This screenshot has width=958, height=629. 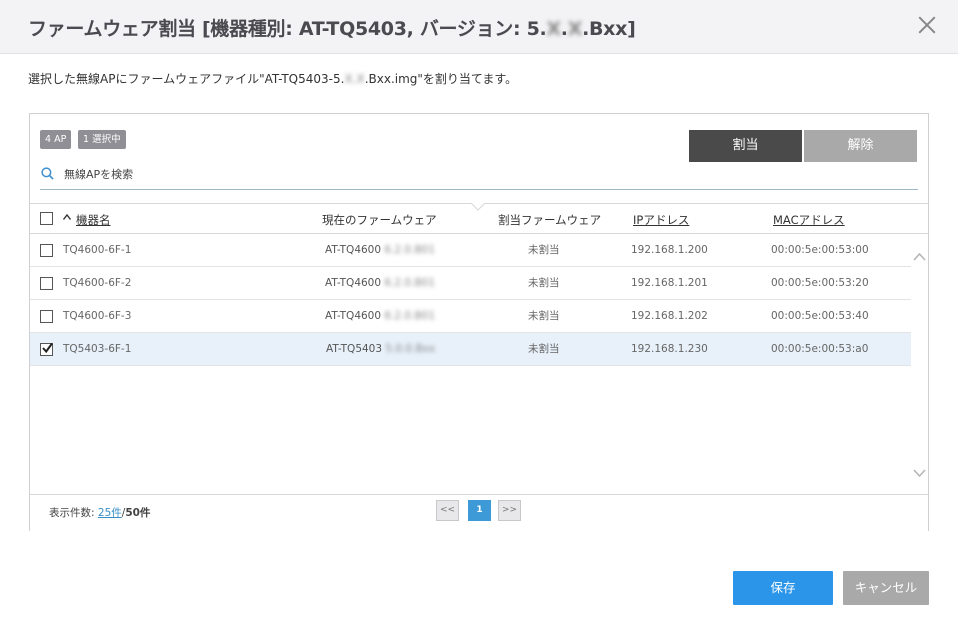 I want to click on checkmark-icon, so click(x=47, y=348).